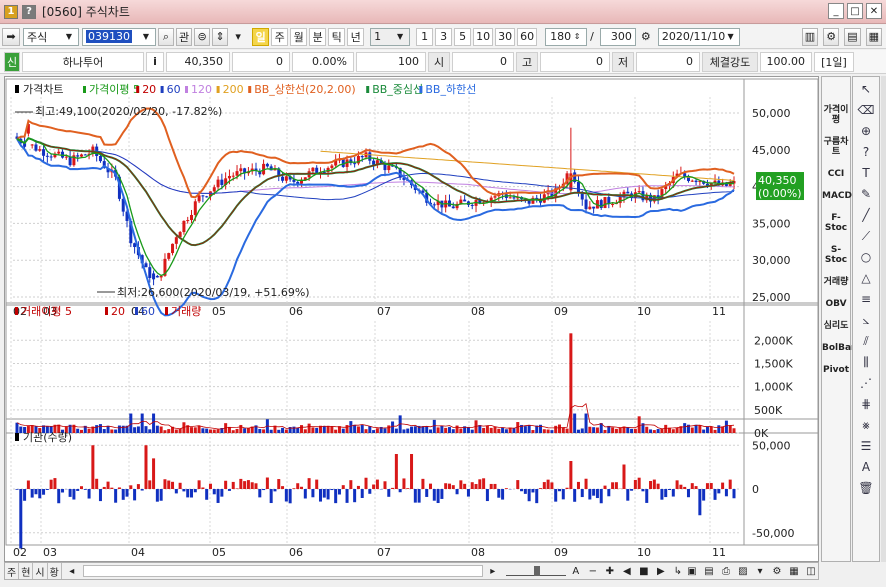 The image size is (886, 587). Describe the element at coordinates (836, 326) in the screenshot. I see `indicator-8: 심리도` at that location.